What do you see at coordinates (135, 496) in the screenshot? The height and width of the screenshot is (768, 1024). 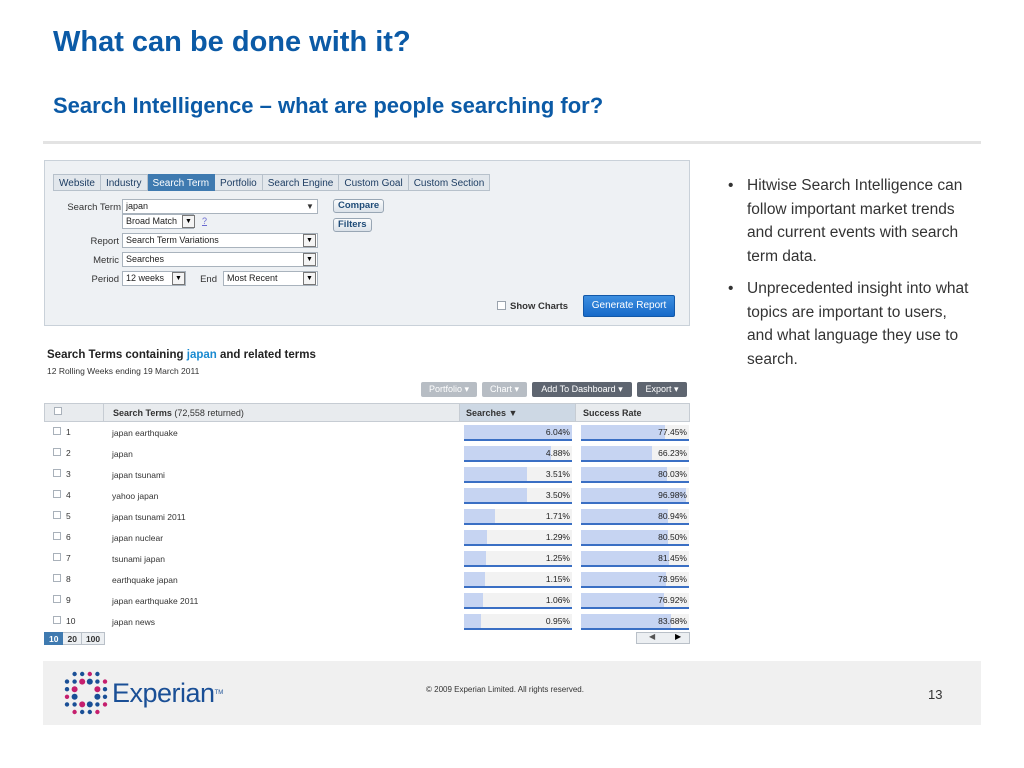 I see `search-term-link: yahoo japan` at bounding box center [135, 496].